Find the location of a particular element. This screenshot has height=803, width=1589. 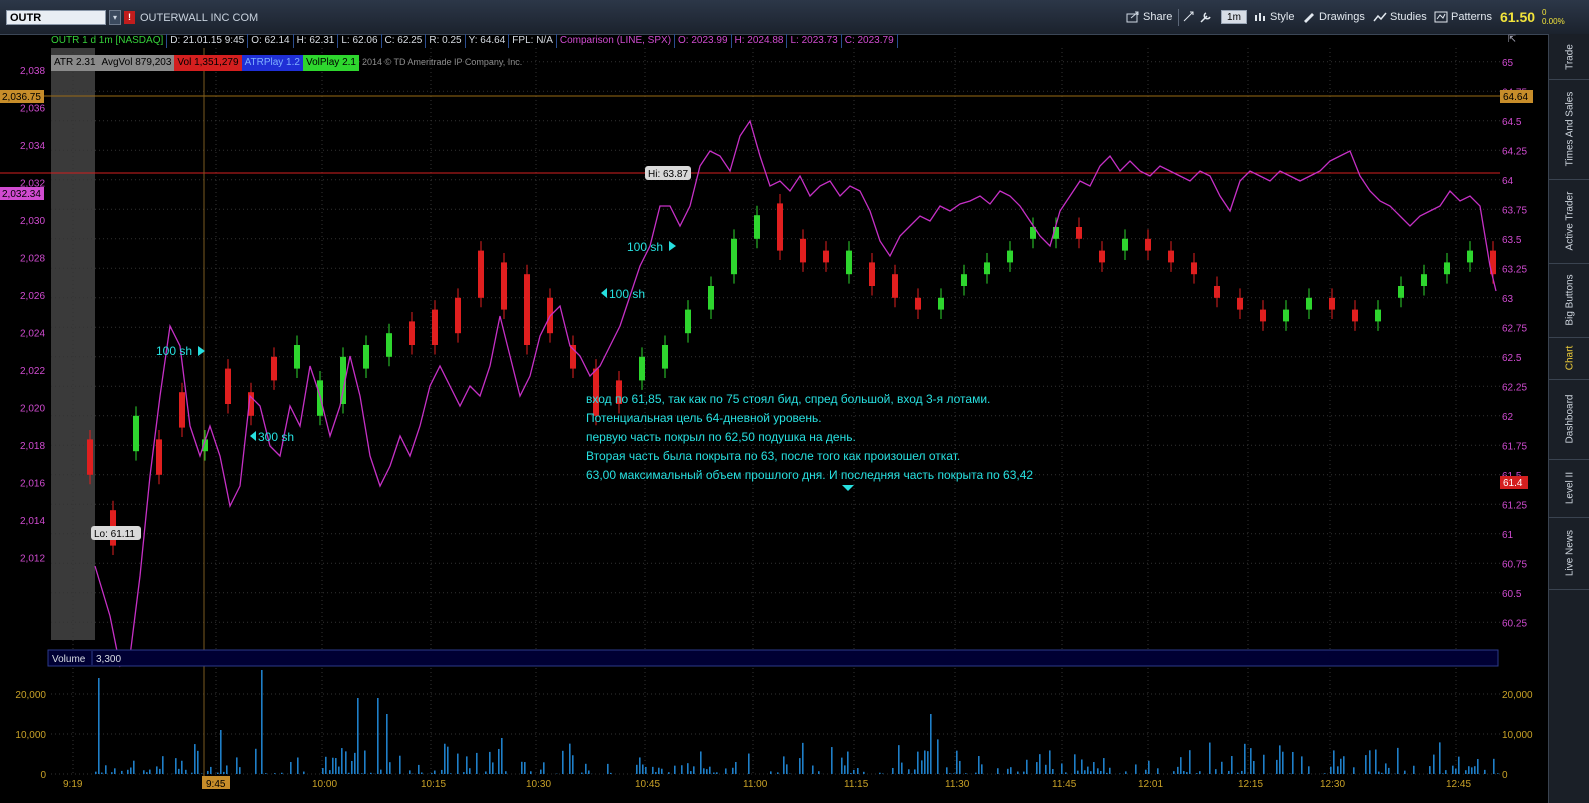

share-icon is located at coordinates (1132, 17).